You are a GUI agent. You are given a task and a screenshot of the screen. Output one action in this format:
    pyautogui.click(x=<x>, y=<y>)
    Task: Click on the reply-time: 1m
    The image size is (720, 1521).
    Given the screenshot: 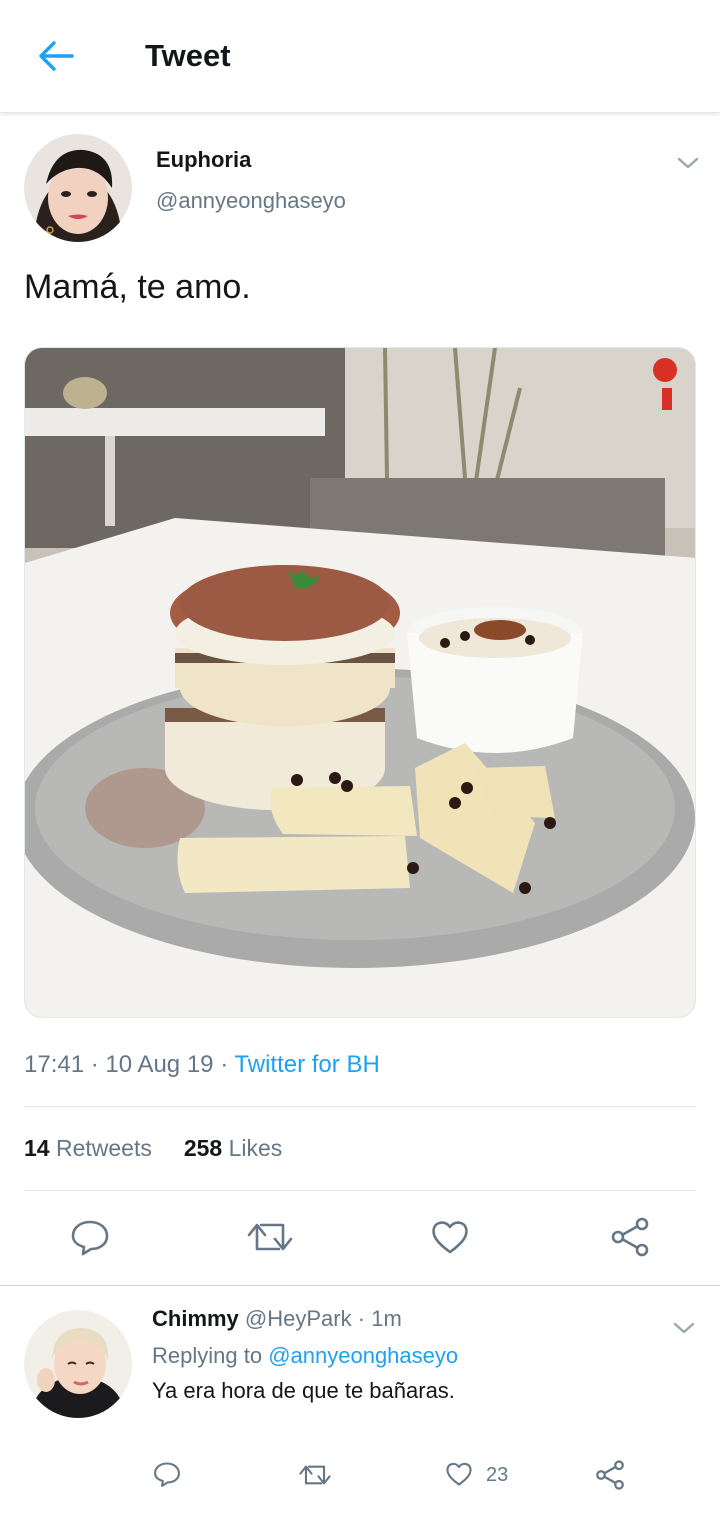 What is the action you would take?
    pyautogui.click(x=386, y=1318)
    